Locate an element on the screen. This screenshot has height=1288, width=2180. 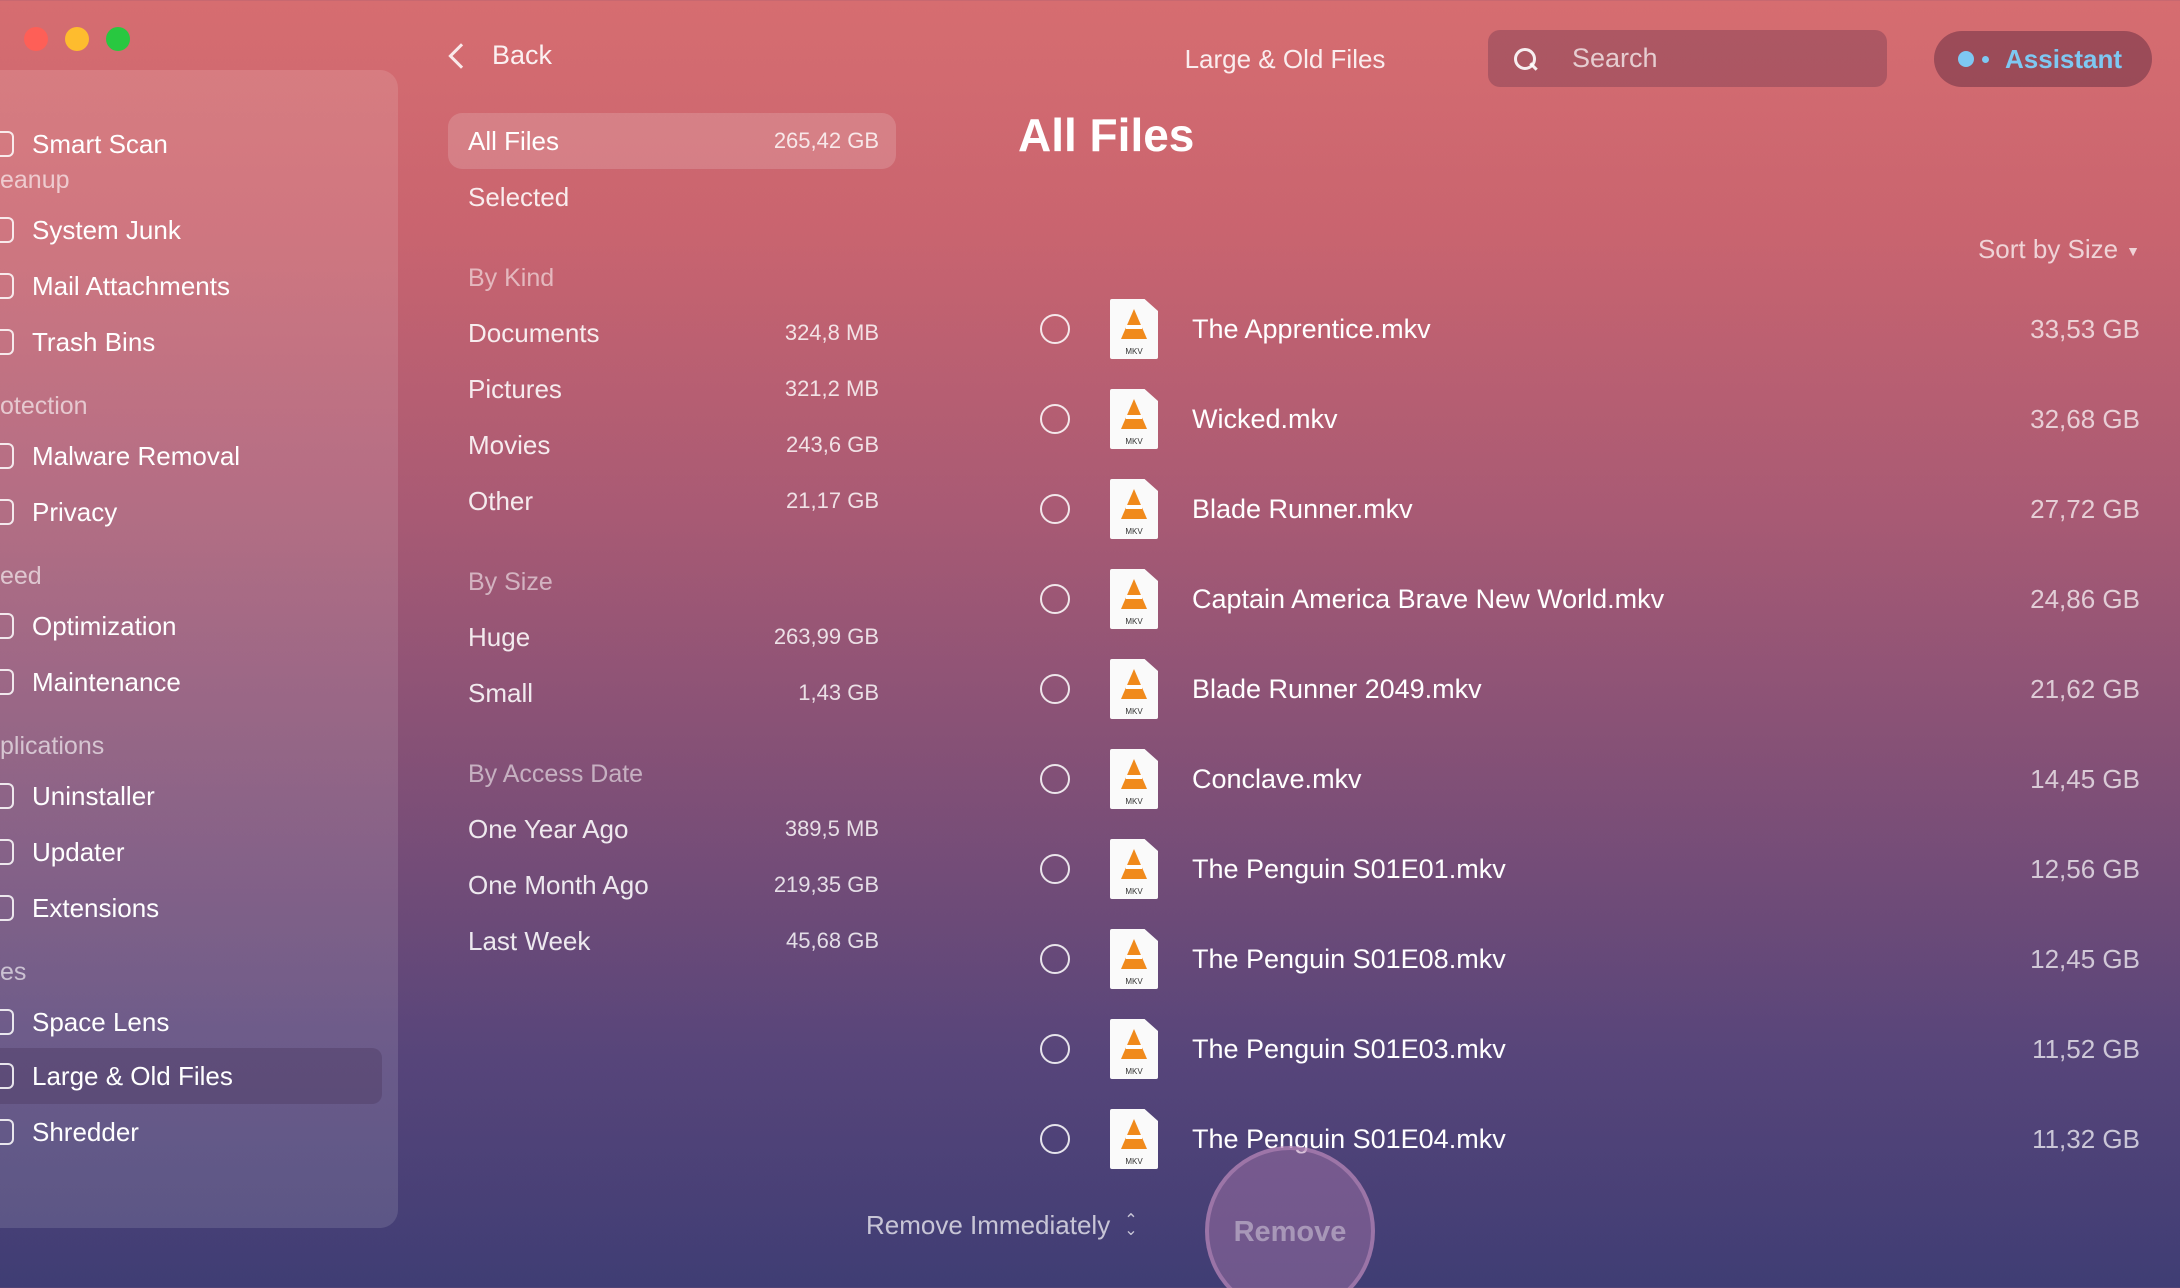
category-label: Selected is located at coordinates (519, 196).